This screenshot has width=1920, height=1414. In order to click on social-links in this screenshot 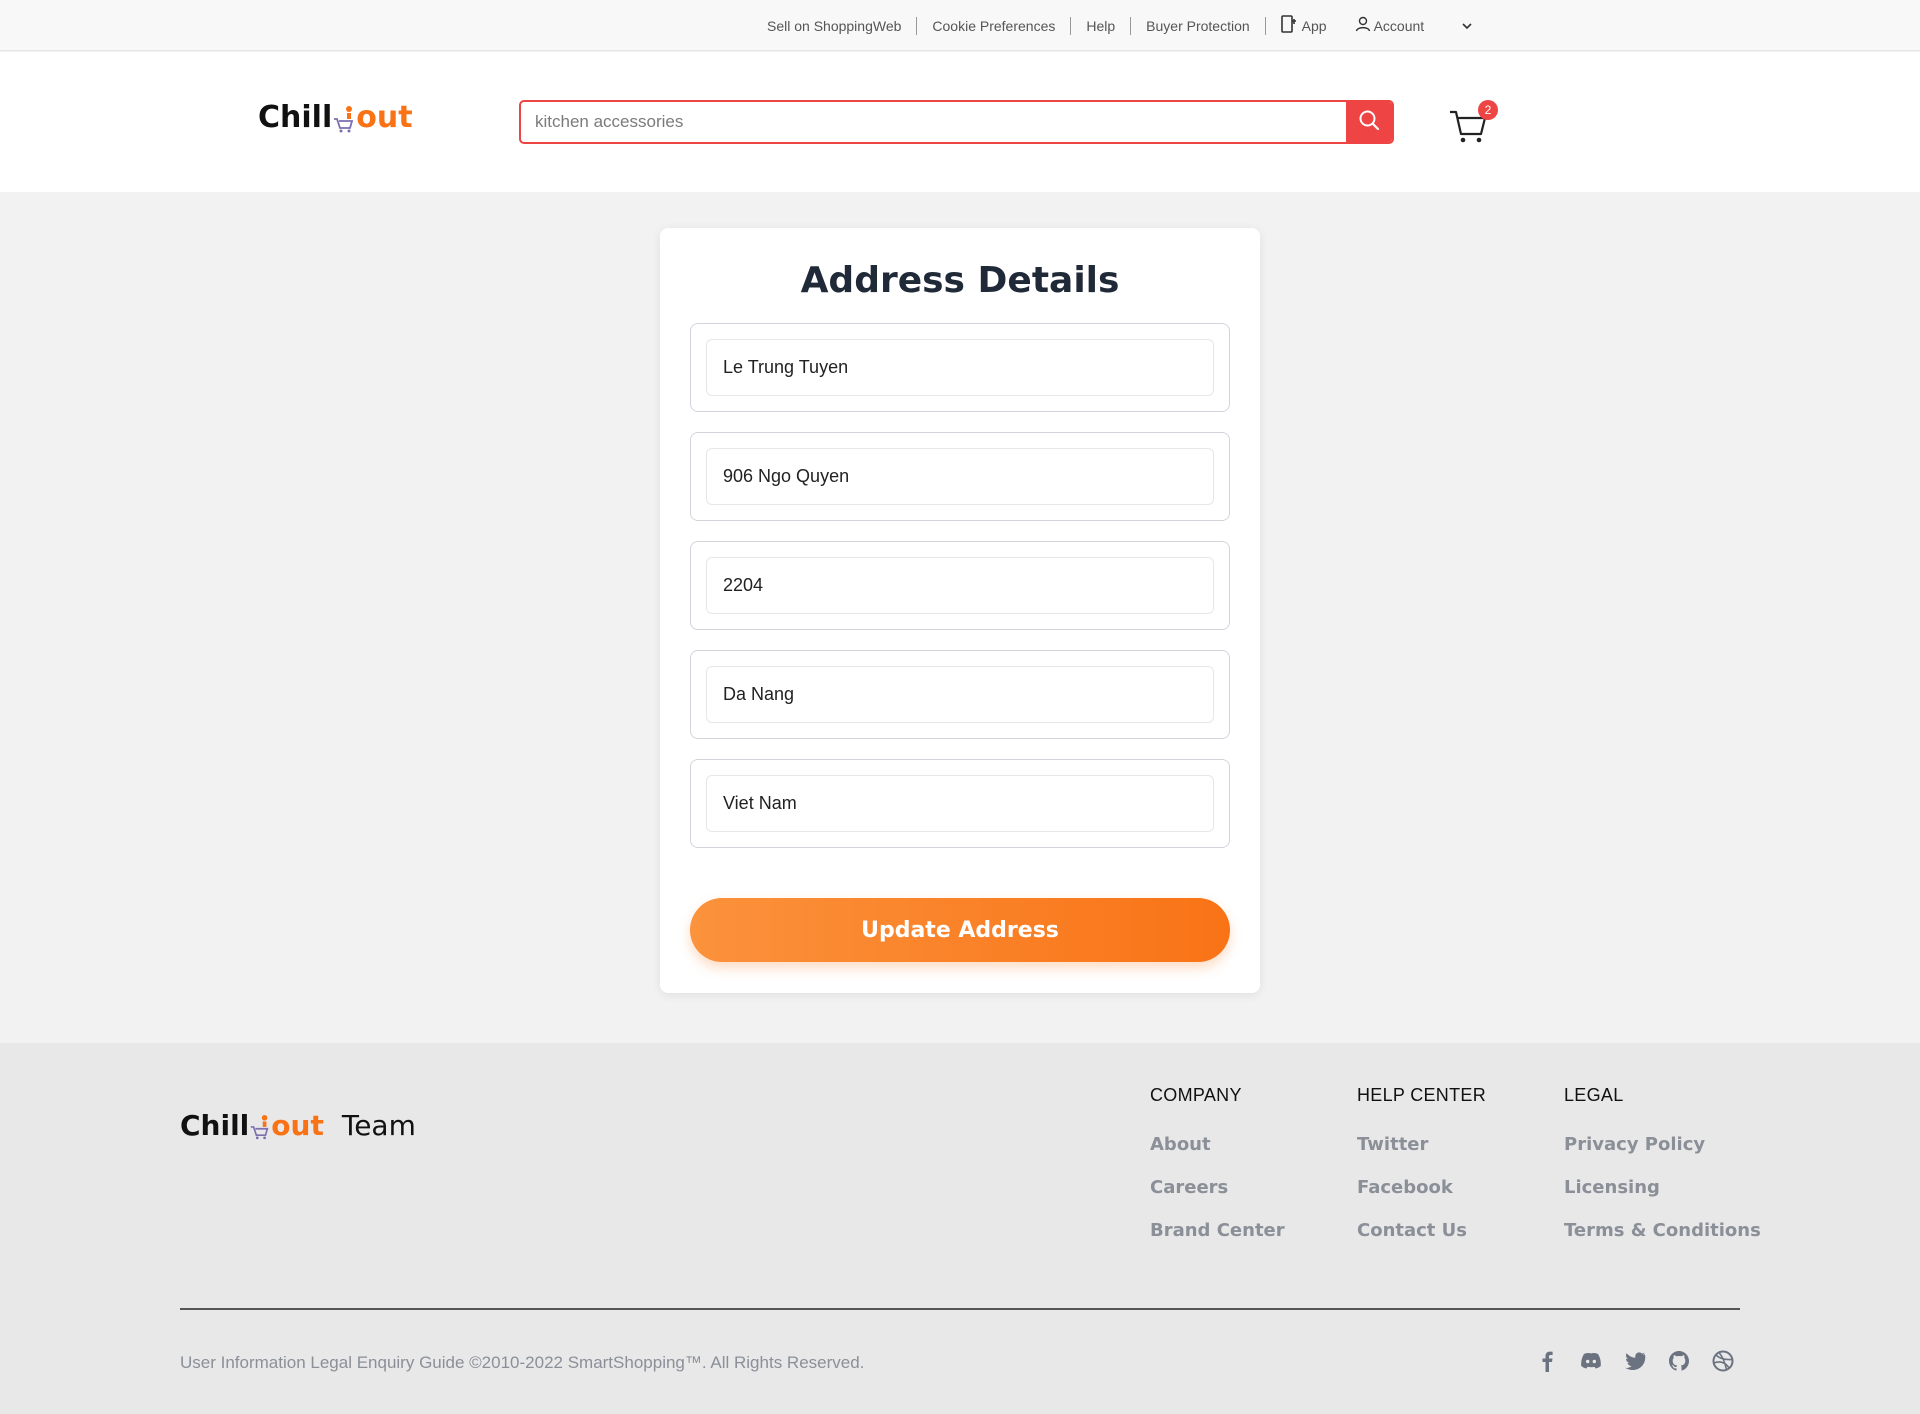, I will do `click(1635, 1361)`.